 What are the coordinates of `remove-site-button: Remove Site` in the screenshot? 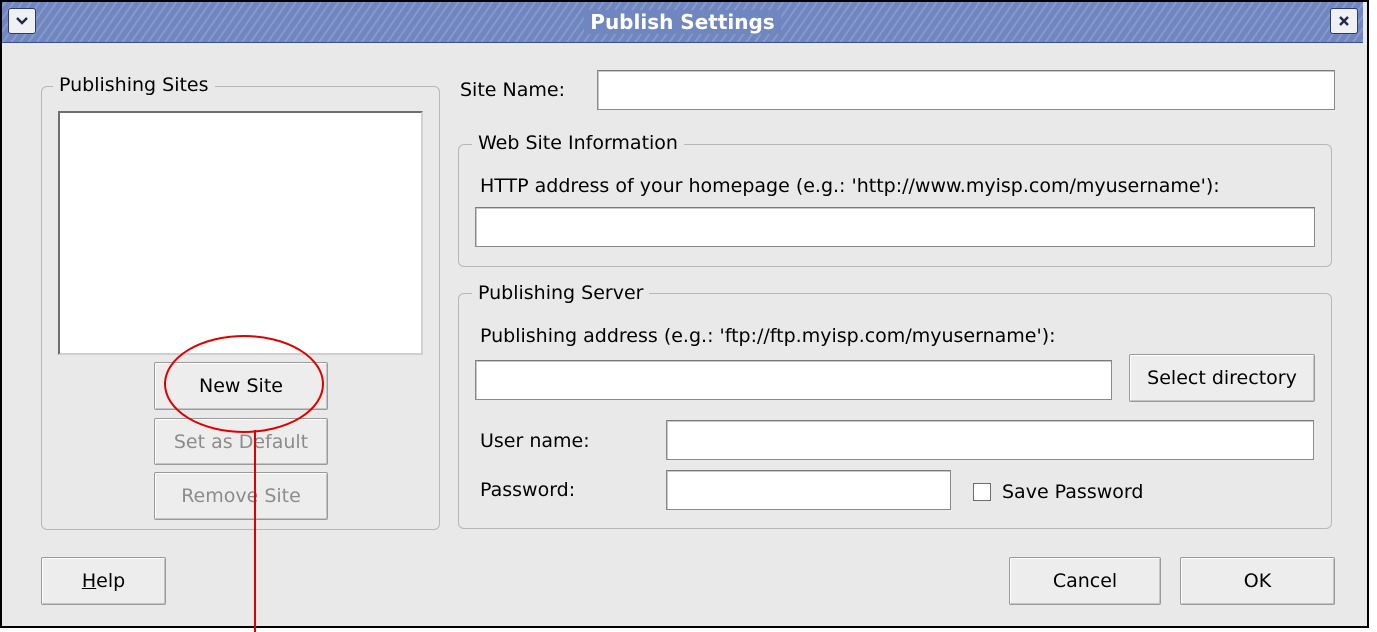 It's located at (241, 496).